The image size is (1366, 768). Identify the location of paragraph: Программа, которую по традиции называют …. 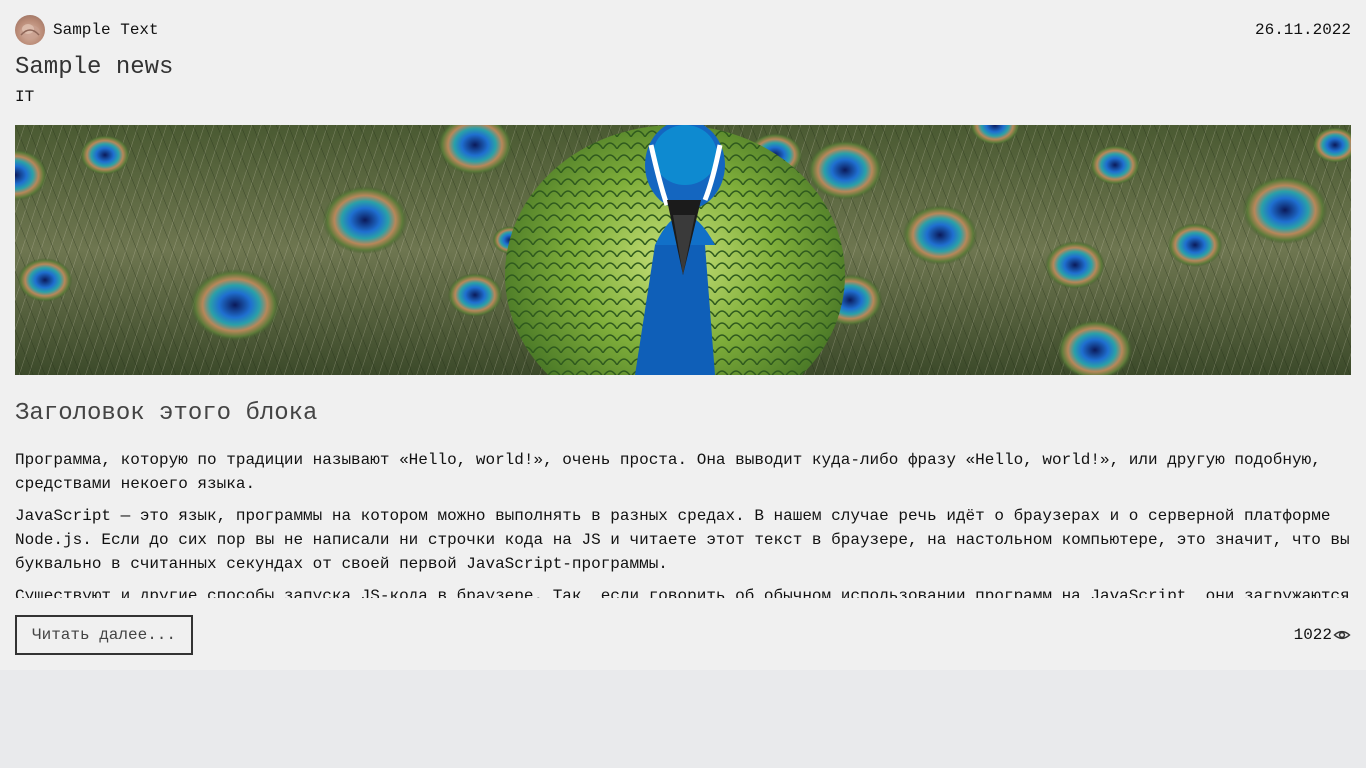
(668, 472).